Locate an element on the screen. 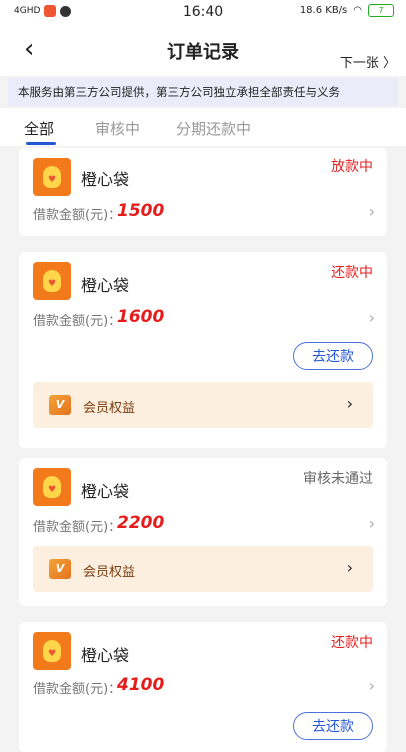 The image size is (406, 752). order-status: 审核未通过 is located at coordinates (338, 479).